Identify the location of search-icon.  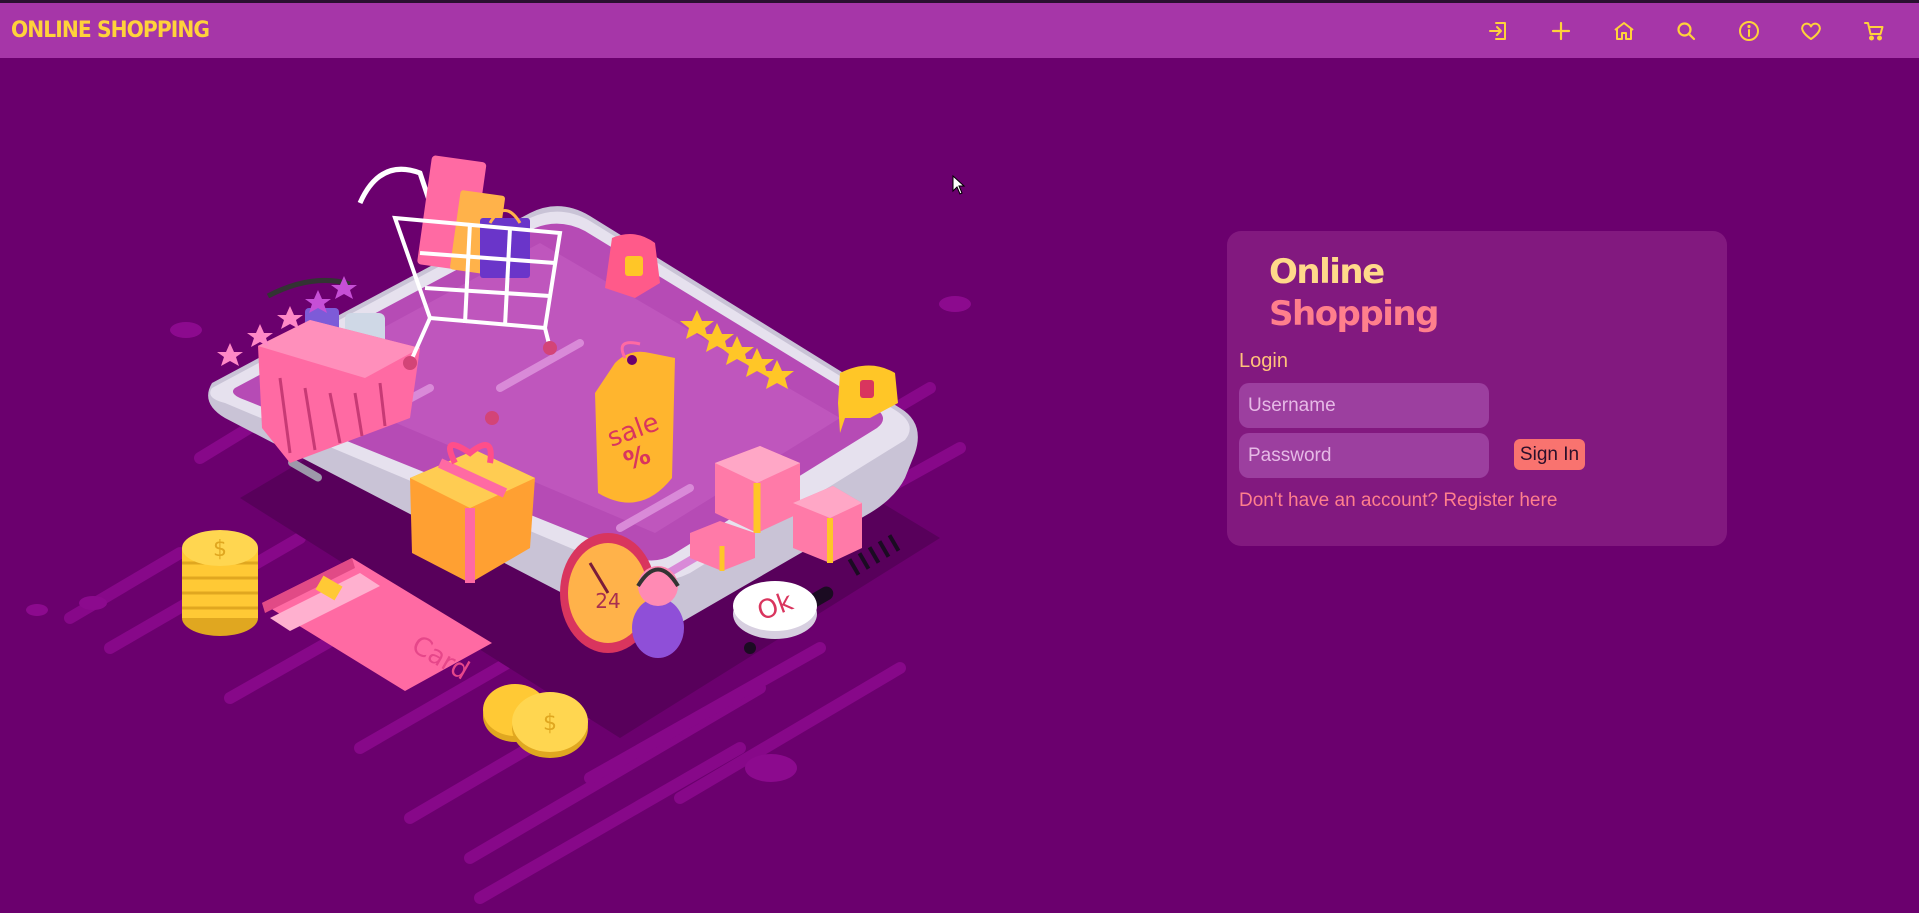
(1686, 31).